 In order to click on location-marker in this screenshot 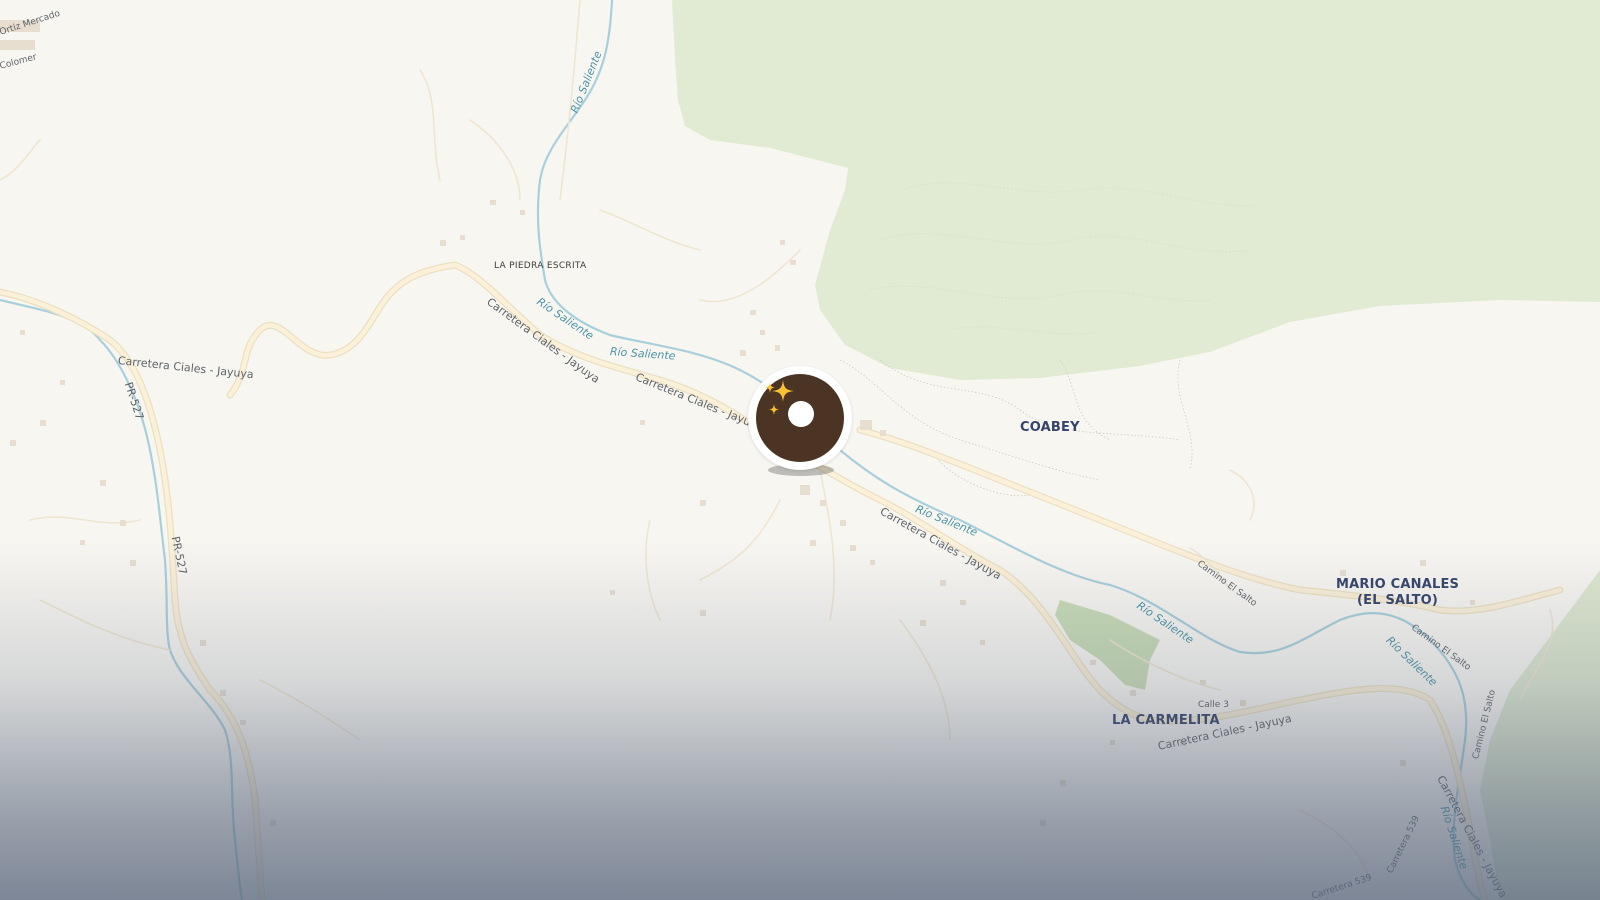, I will do `click(800, 422)`.